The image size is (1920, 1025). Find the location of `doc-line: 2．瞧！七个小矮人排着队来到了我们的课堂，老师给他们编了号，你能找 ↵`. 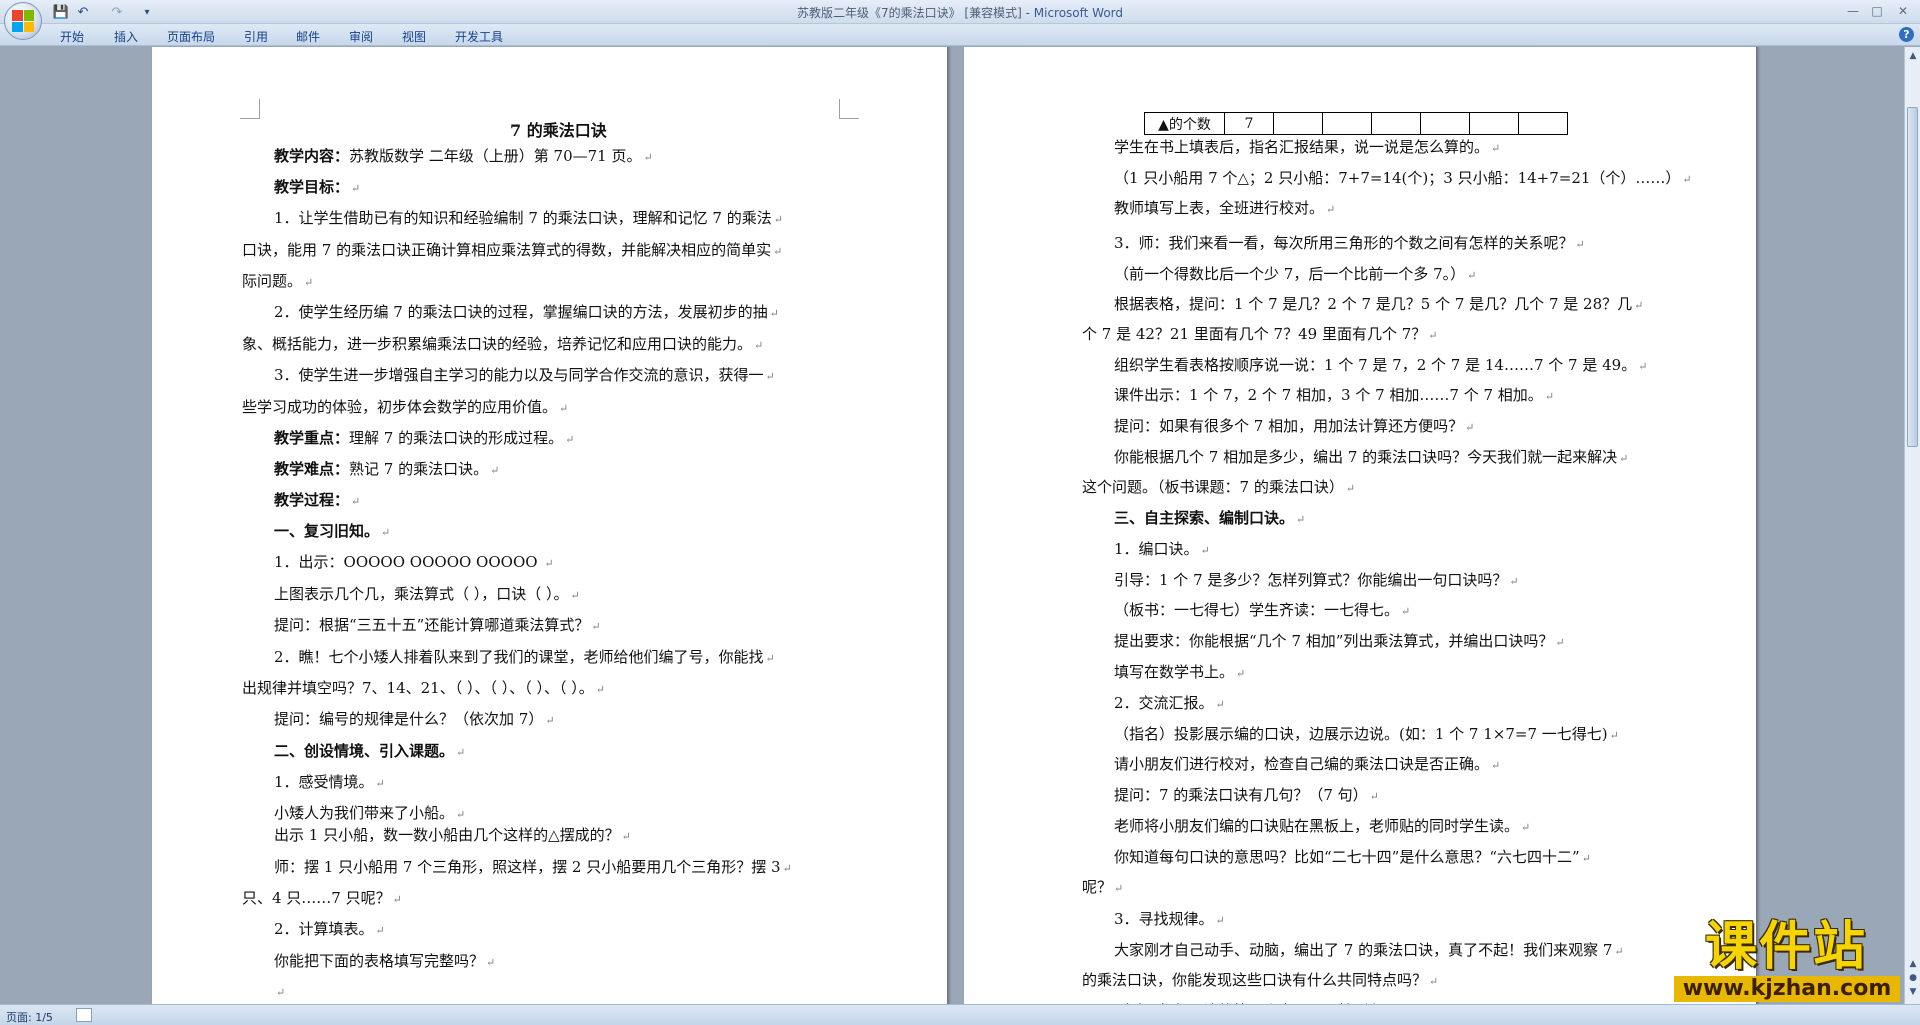

doc-line: 2．瞧！七个小矮人排着队来到了我们的课堂，老师给他们编了号，你能找 ↵ is located at coordinates (524, 658).